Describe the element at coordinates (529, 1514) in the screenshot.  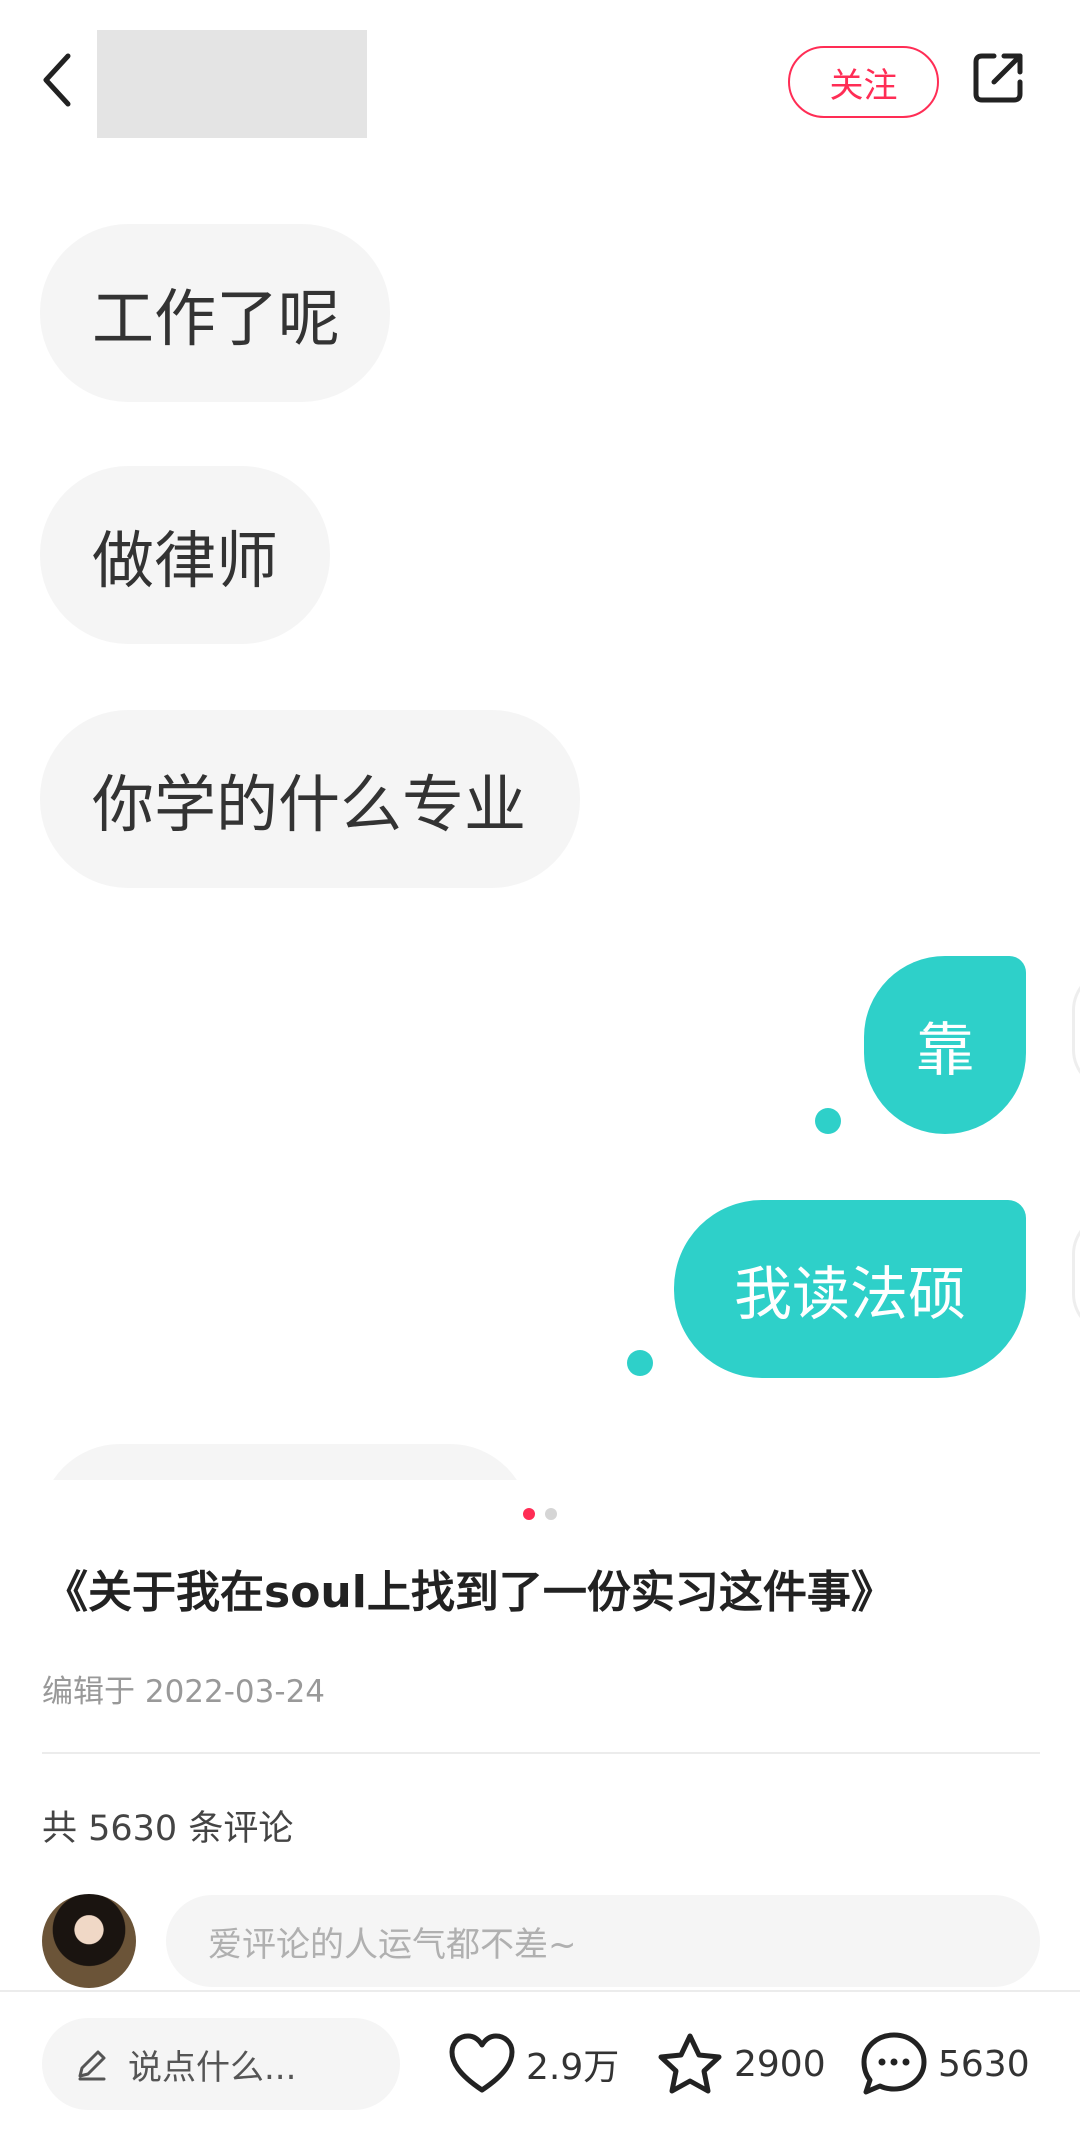
I see `carousel-dot-active` at that location.